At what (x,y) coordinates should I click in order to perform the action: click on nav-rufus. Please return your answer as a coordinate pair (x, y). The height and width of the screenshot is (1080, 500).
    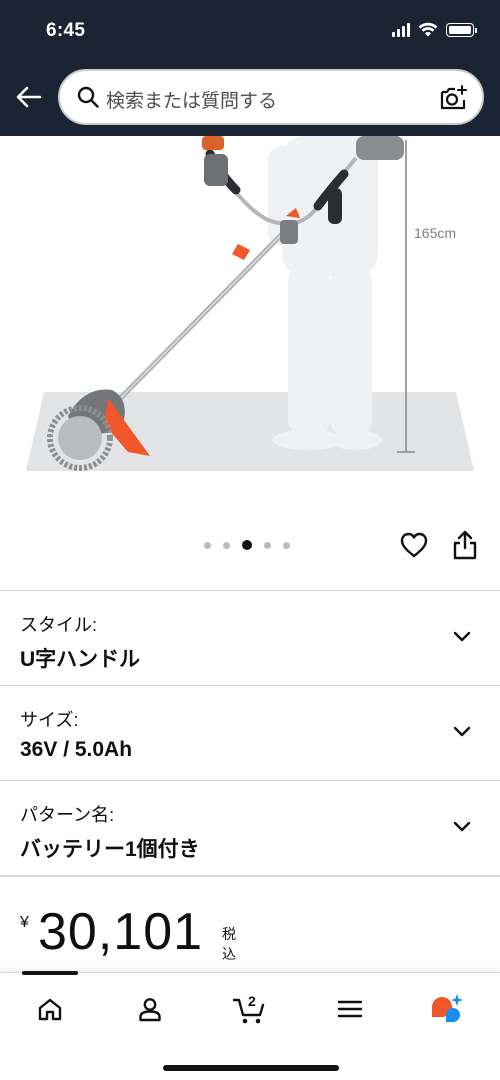
    Looking at the image, I should click on (446, 1009).